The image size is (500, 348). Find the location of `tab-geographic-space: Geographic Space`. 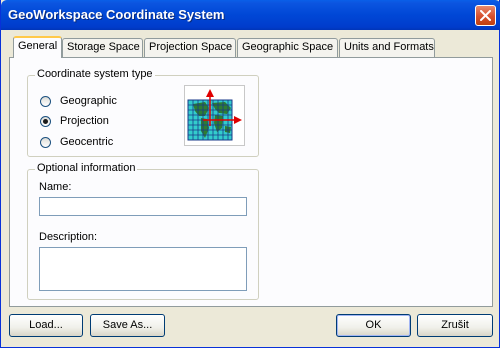

tab-geographic-space: Geographic Space is located at coordinates (287, 47).